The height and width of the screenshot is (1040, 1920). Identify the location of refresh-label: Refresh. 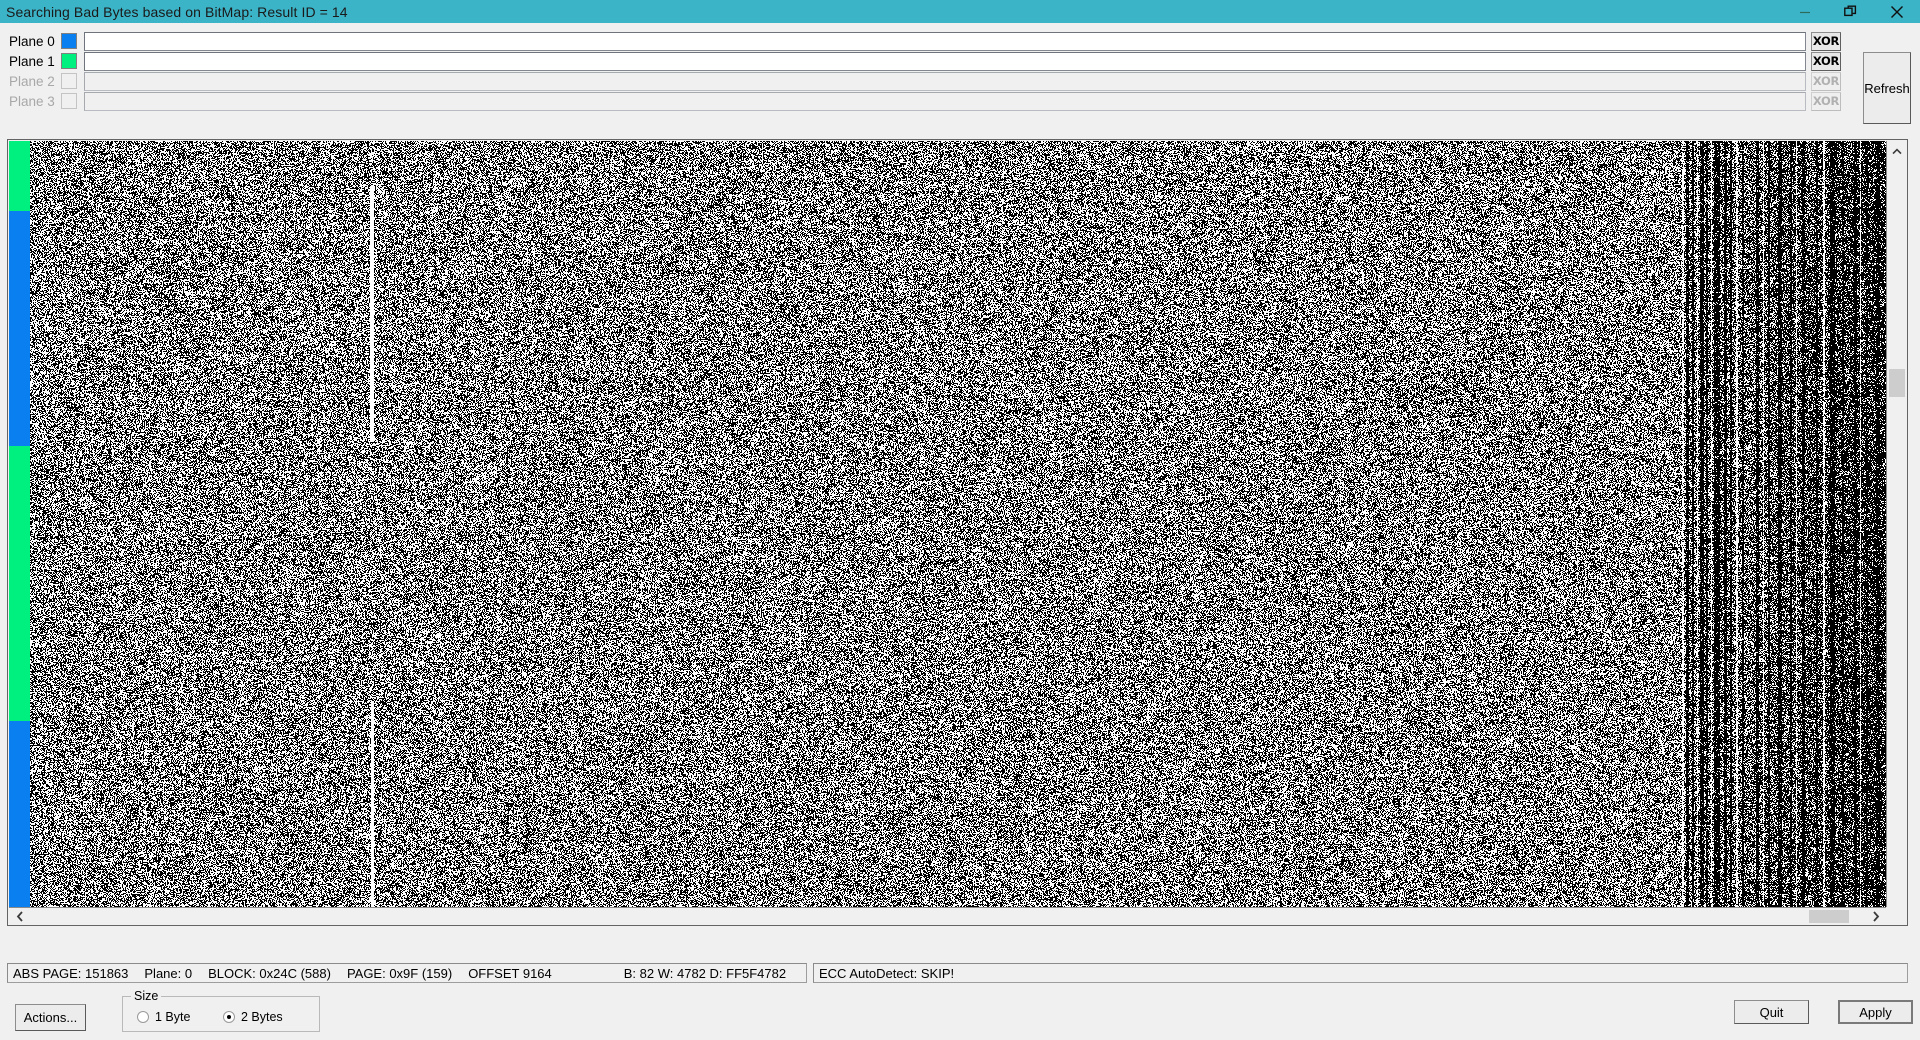
(1887, 88).